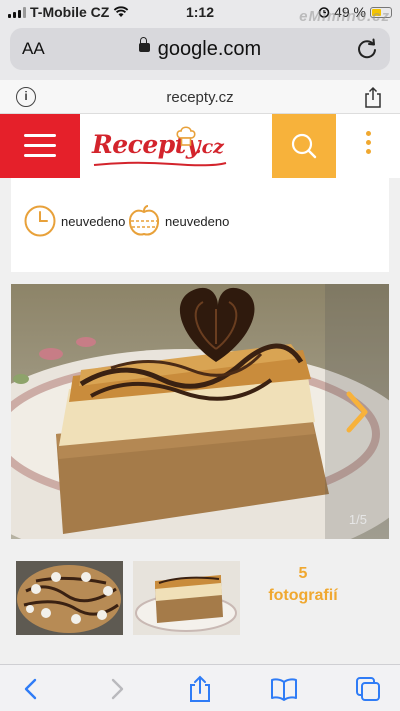 The height and width of the screenshot is (711, 400). Describe the element at coordinates (367, 49) in the screenshot. I see `reload-icon` at that location.